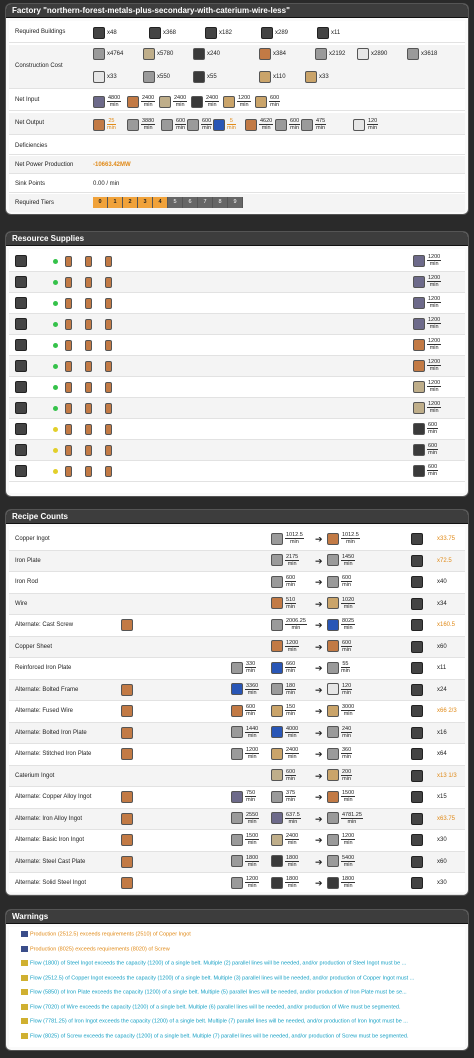 This screenshot has height=1058, width=474. I want to click on concrete-icon, so click(149, 54).